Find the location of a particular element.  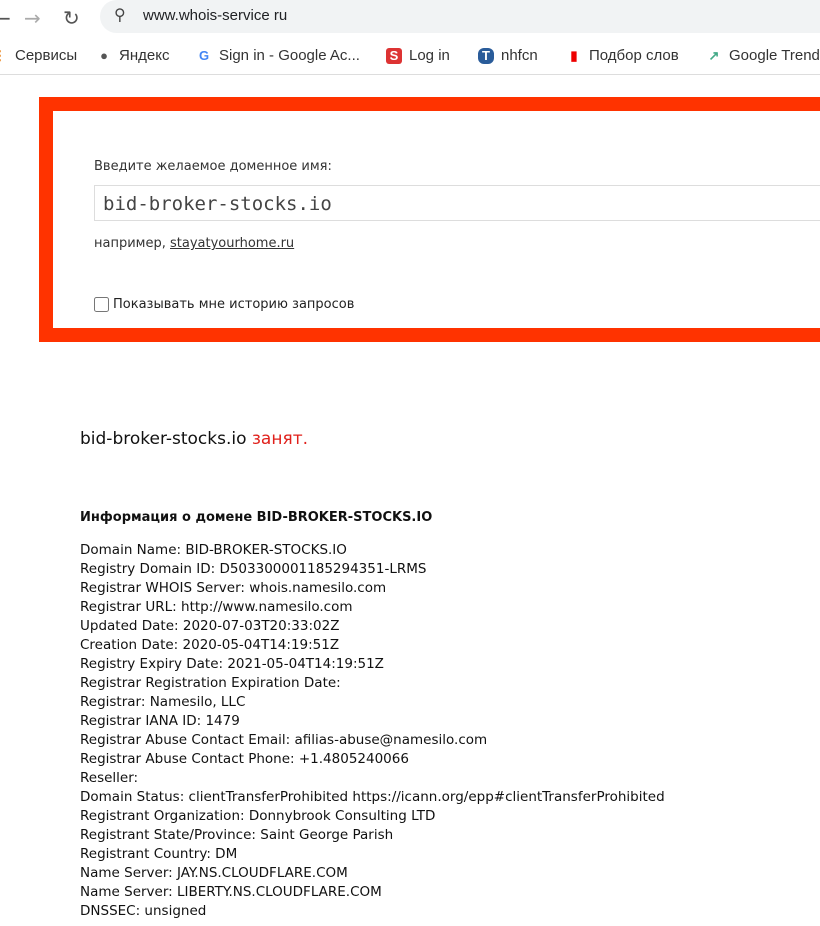

whois-line: Registrar IANA ID: 1479 is located at coordinates (160, 721).